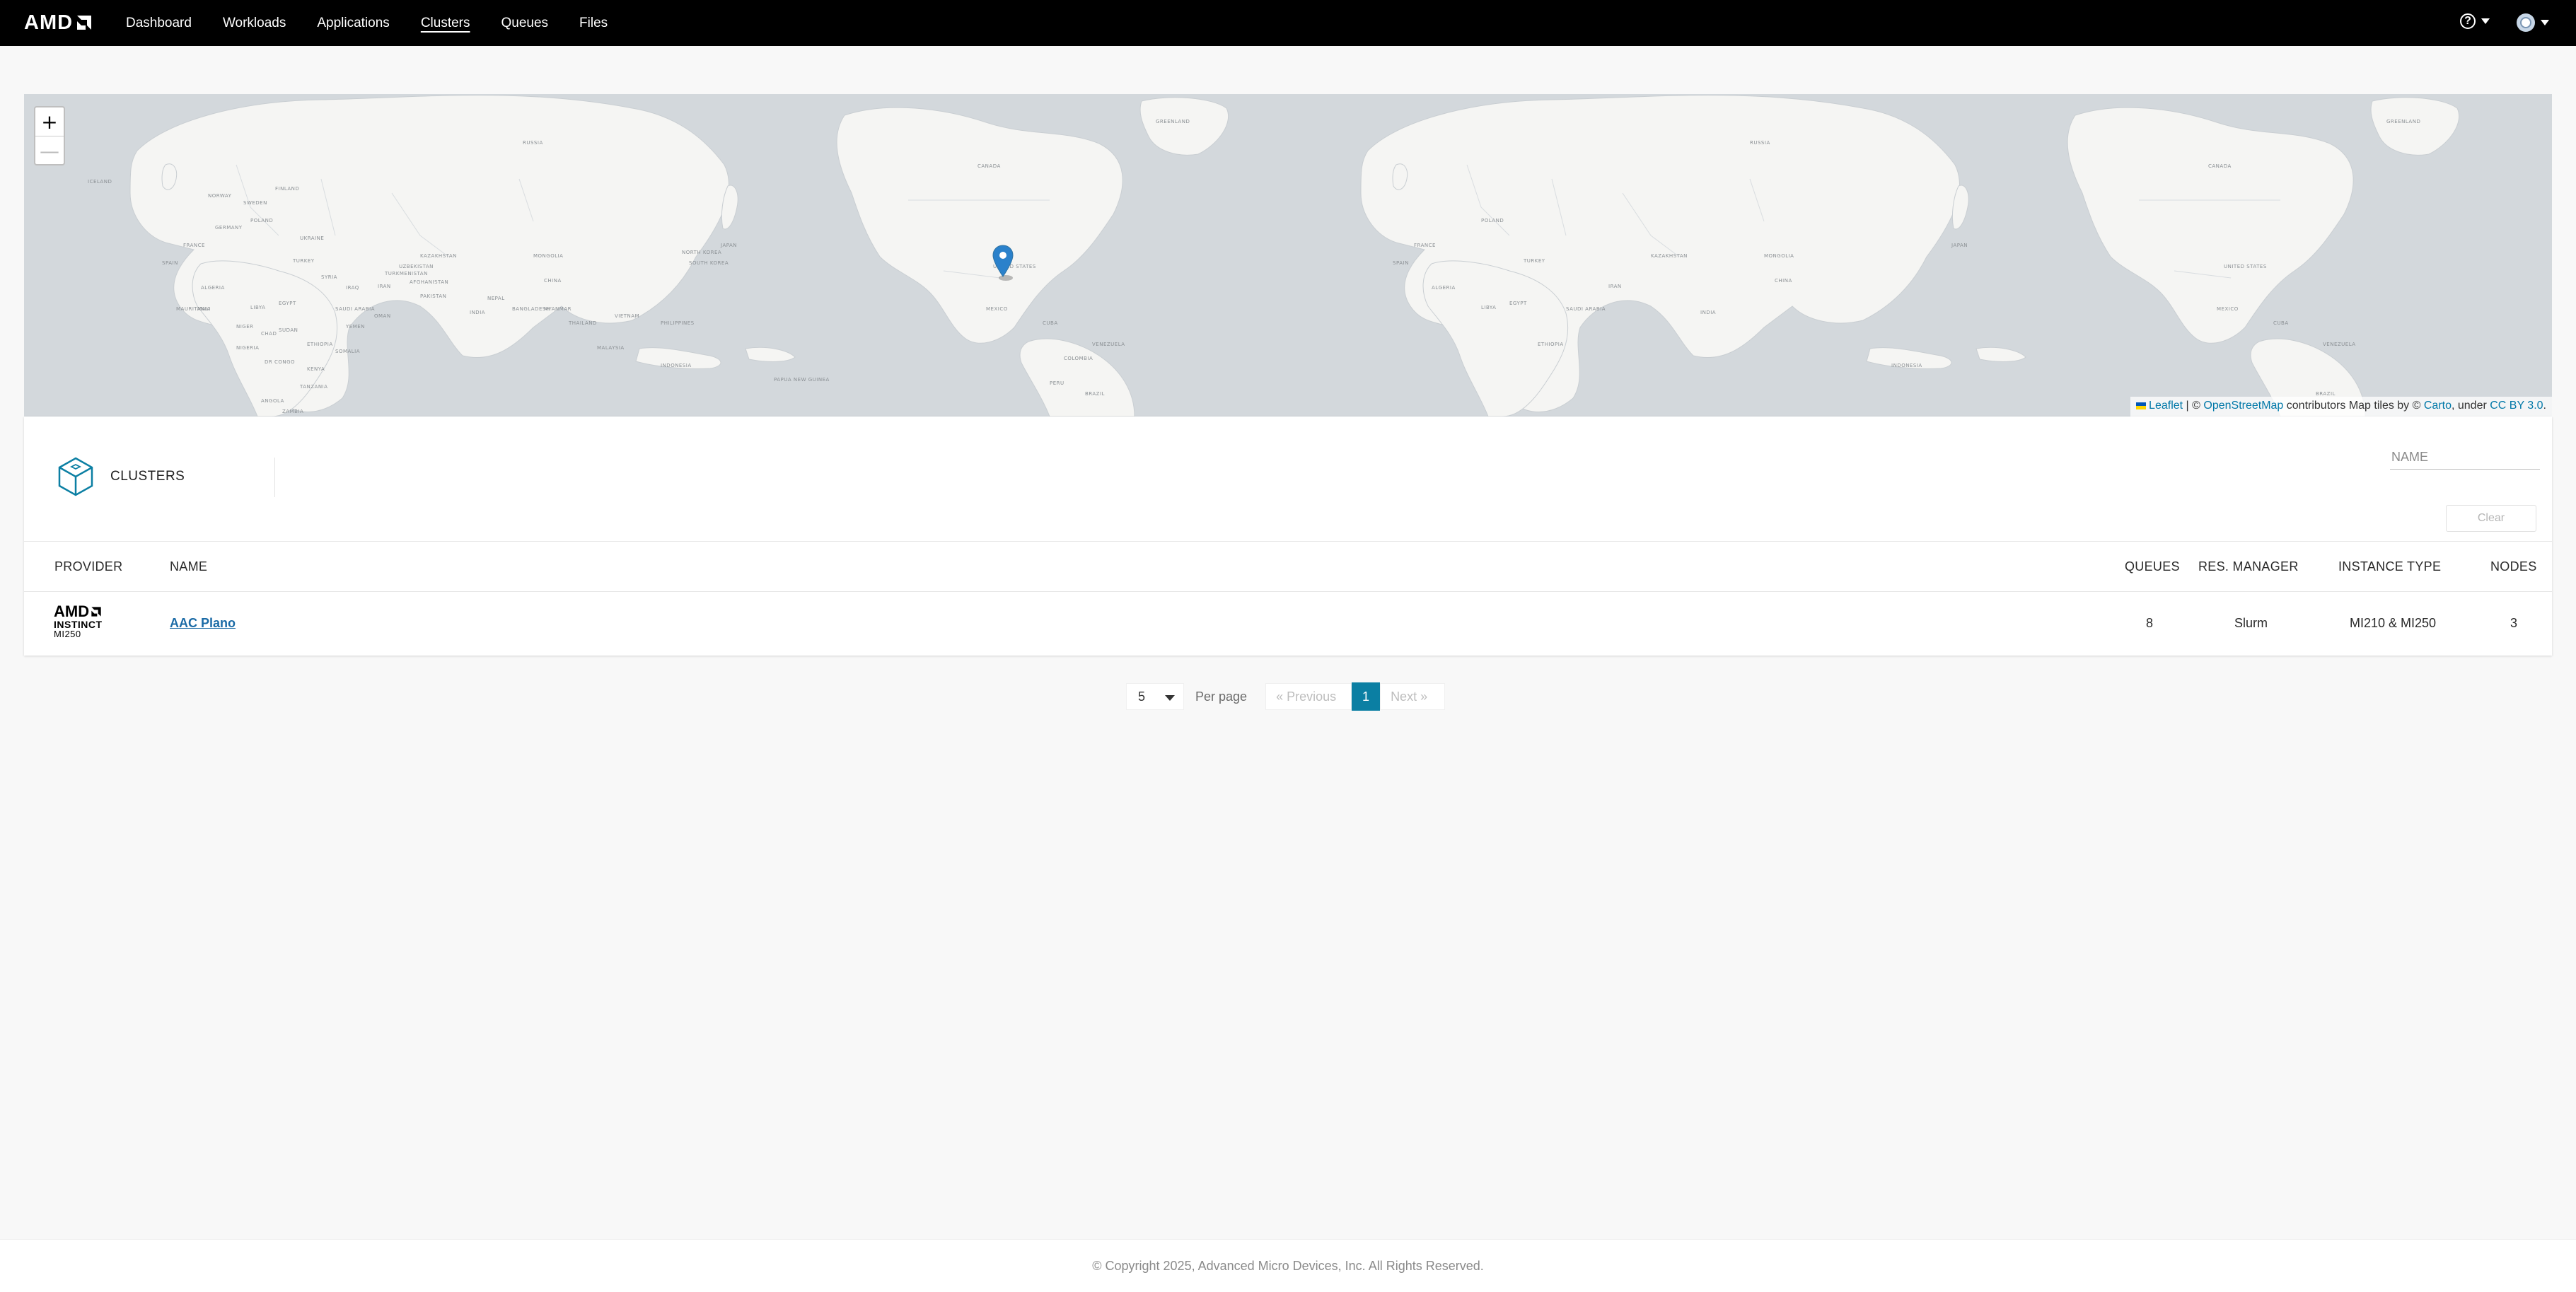 The image size is (2576, 1292). What do you see at coordinates (254, 23) in the screenshot?
I see `nav-workloads: Workloads` at bounding box center [254, 23].